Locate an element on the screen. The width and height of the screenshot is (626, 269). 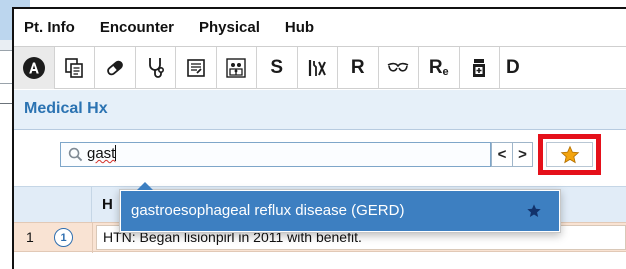
stethoscope-icon is located at coordinates (157, 68).